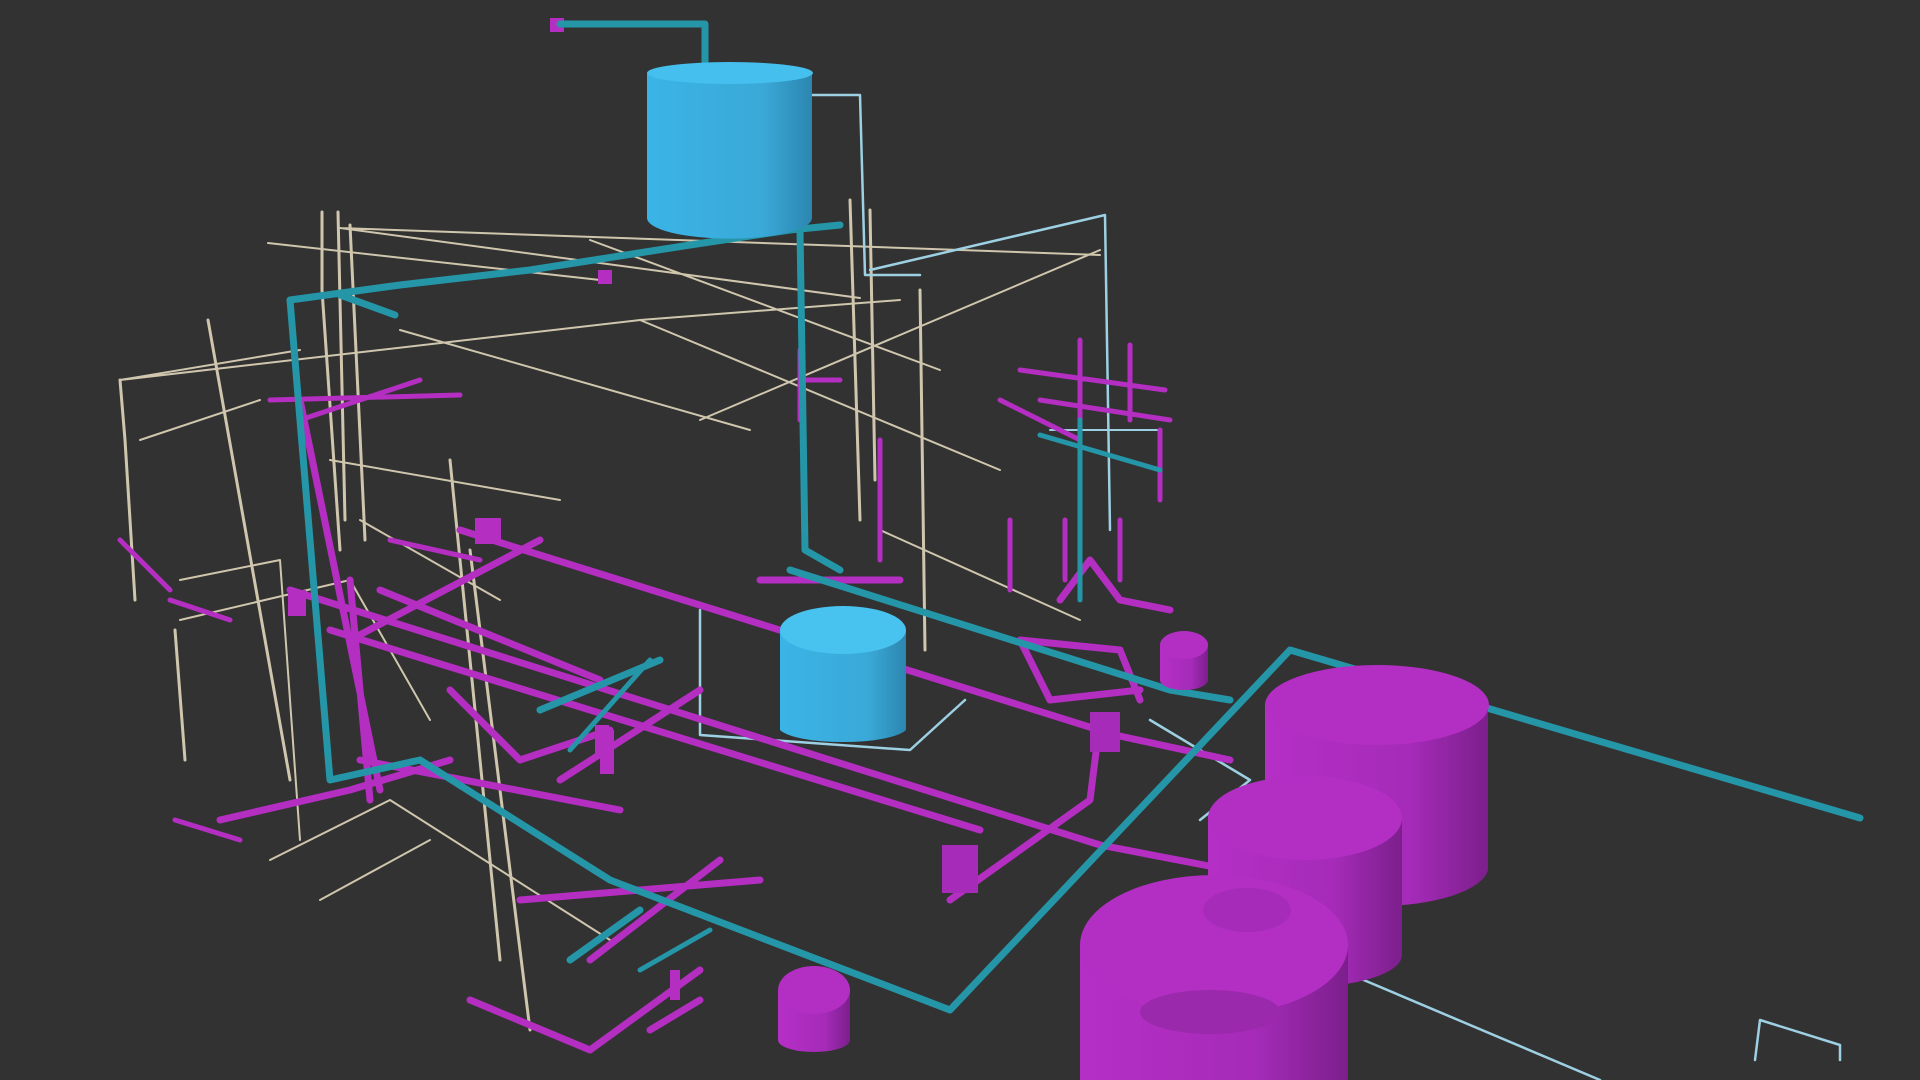 This screenshot has height=1080, width=1920. What do you see at coordinates (776, 402) in the screenshot?
I see `blue-tanks` at bounding box center [776, 402].